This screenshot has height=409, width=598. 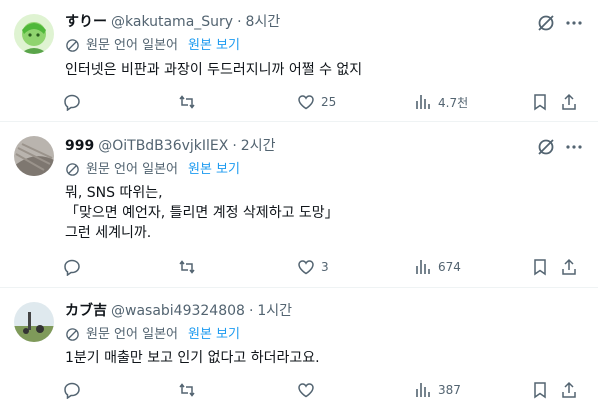 I want to click on view-count: 4.7천, so click(x=453, y=102).